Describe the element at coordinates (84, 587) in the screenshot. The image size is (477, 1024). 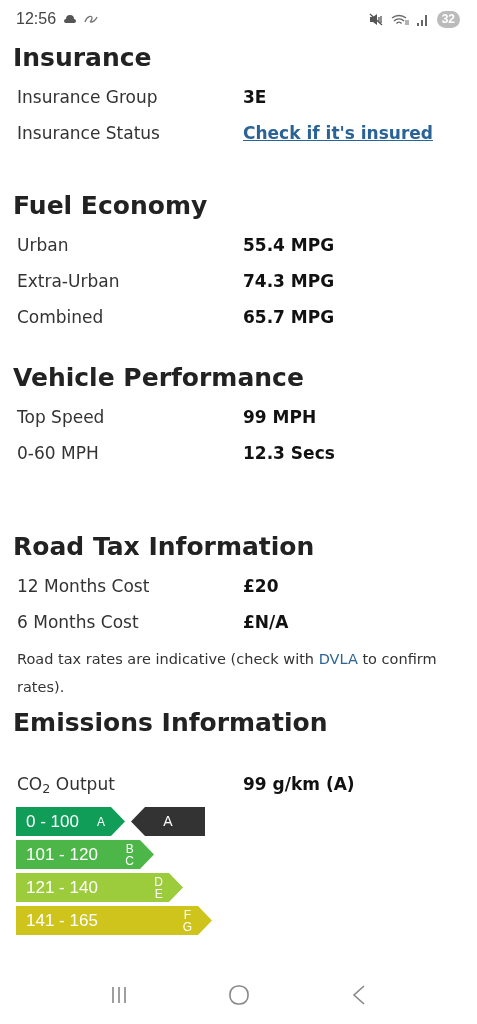
I see `field-label: 12 Months Cost` at that location.